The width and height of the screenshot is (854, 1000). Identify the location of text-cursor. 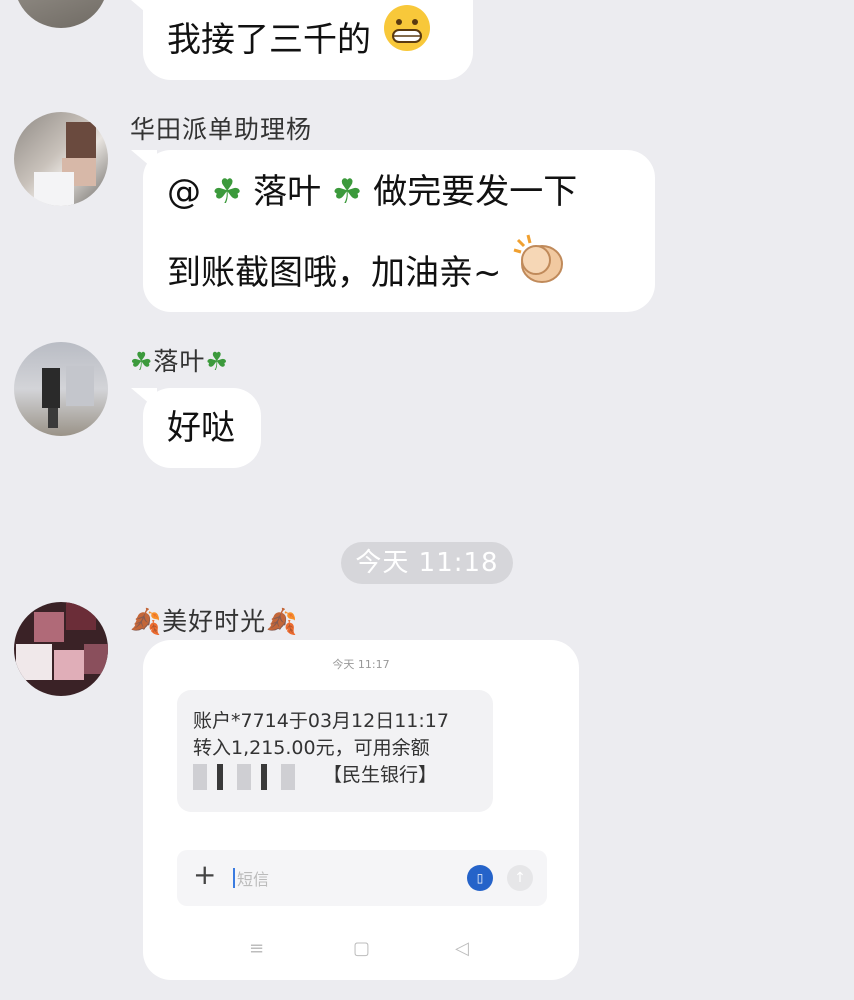
(234, 878).